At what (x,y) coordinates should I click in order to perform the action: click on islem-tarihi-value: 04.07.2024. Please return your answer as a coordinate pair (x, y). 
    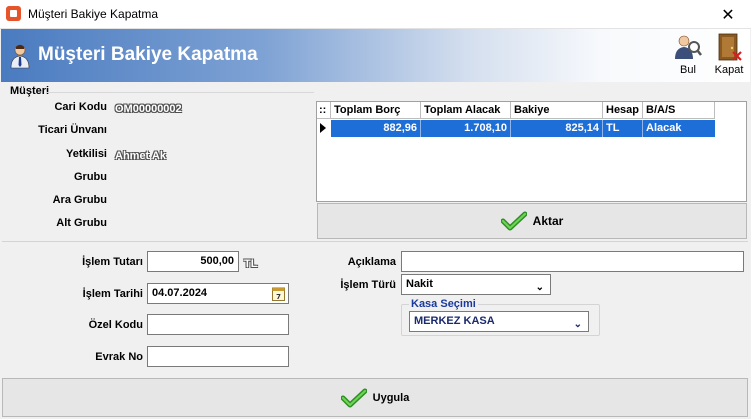
    Looking at the image, I should click on (180, 293).